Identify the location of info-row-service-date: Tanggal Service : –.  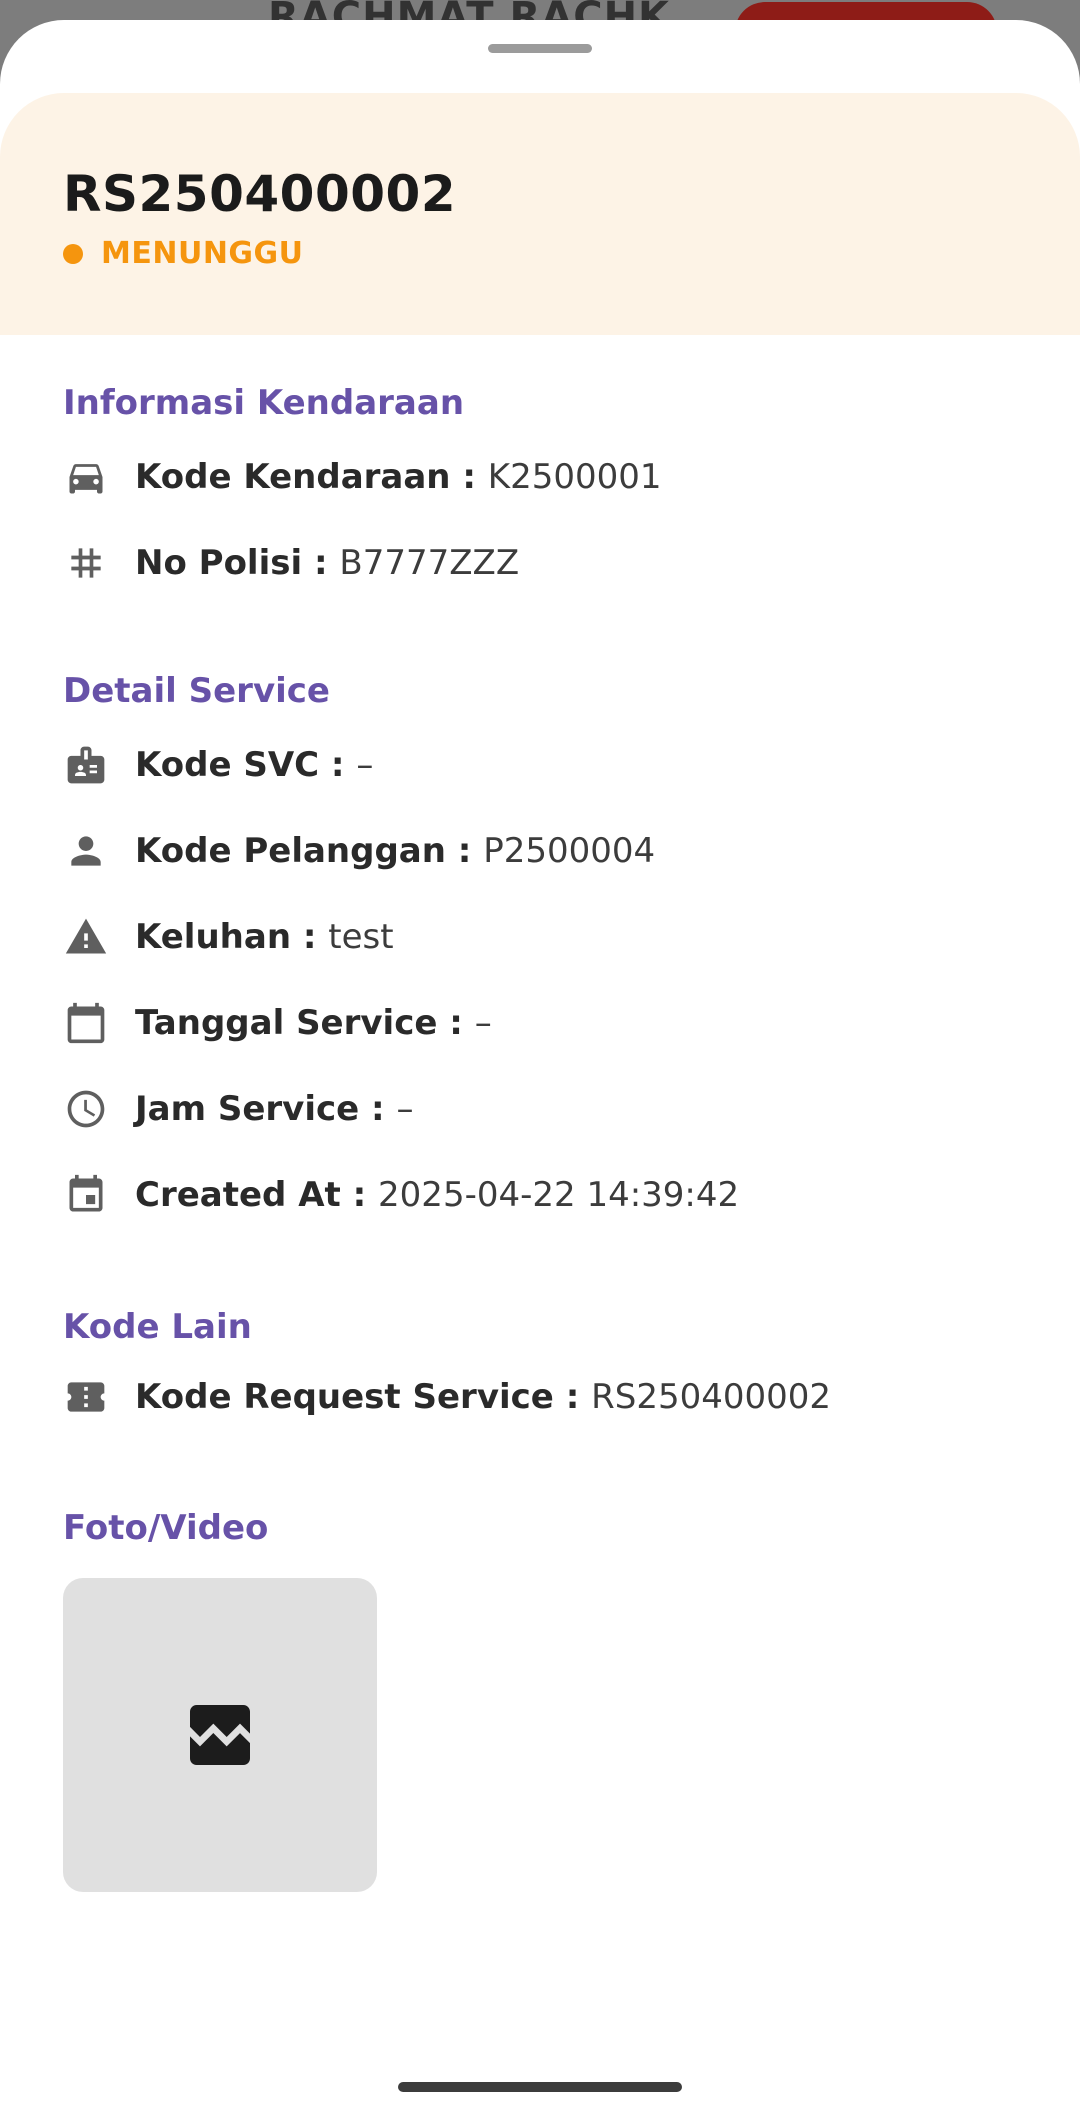
(277, 1023).